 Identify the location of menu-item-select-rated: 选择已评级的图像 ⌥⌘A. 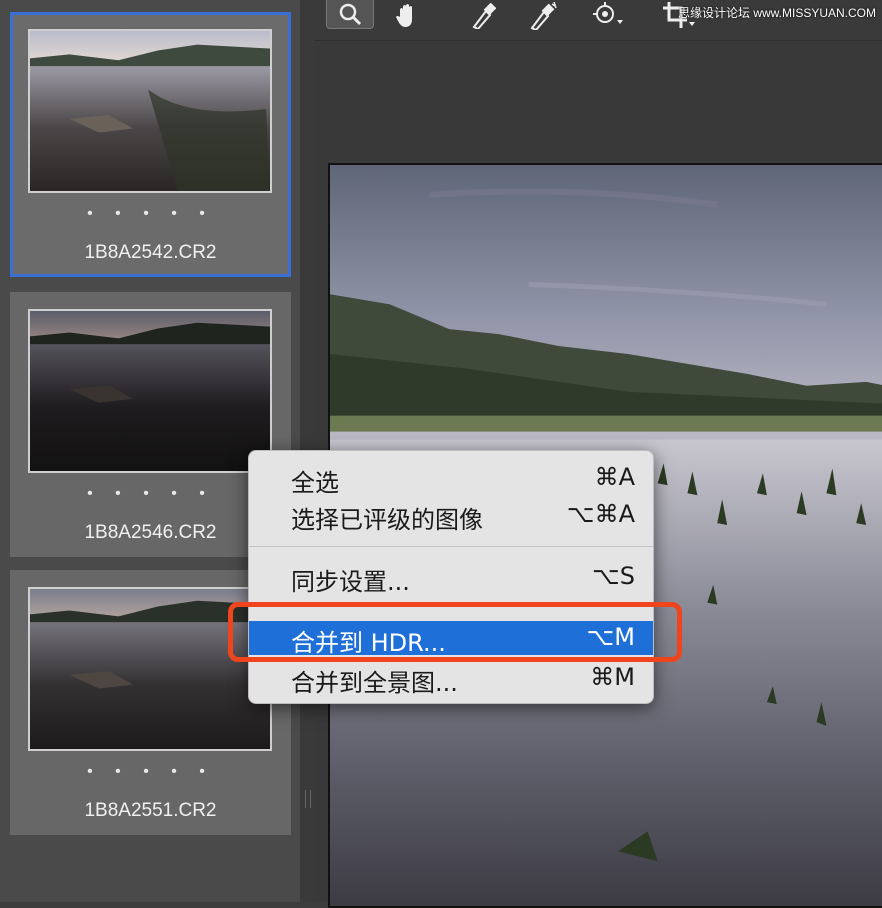
(451, 516).